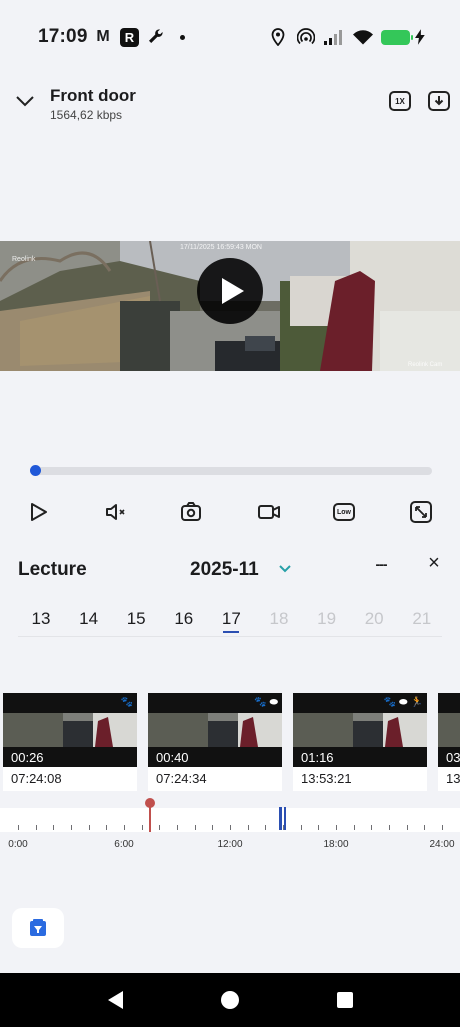 The image size is (460, 1027). Describe the element at coordinates (172, 757) in the screenshot. I see `clip-duration: 00:40` at that location.